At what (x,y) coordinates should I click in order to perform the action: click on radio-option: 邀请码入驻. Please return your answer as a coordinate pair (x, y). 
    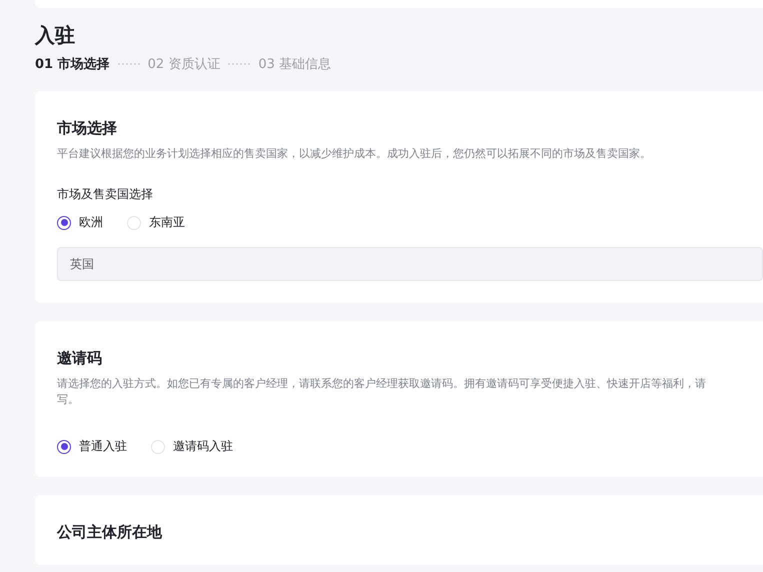
    Looking at the image, I should click on (192, 446).